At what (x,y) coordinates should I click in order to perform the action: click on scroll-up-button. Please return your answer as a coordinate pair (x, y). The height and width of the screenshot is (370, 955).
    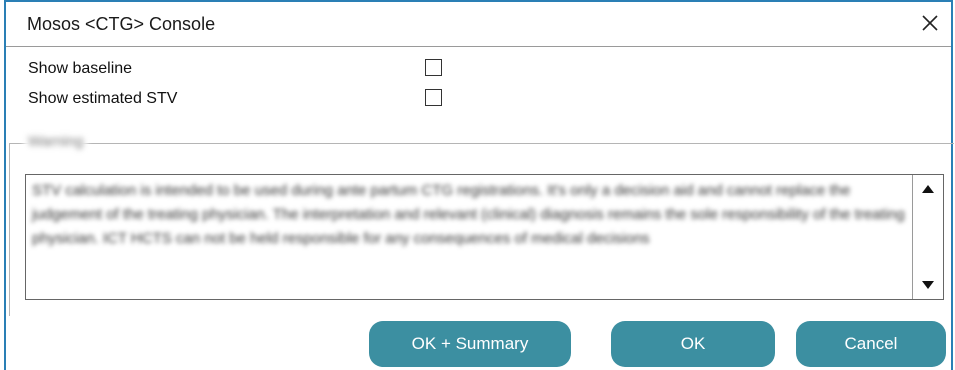
    Looking at the image, I should click on (928, 189).